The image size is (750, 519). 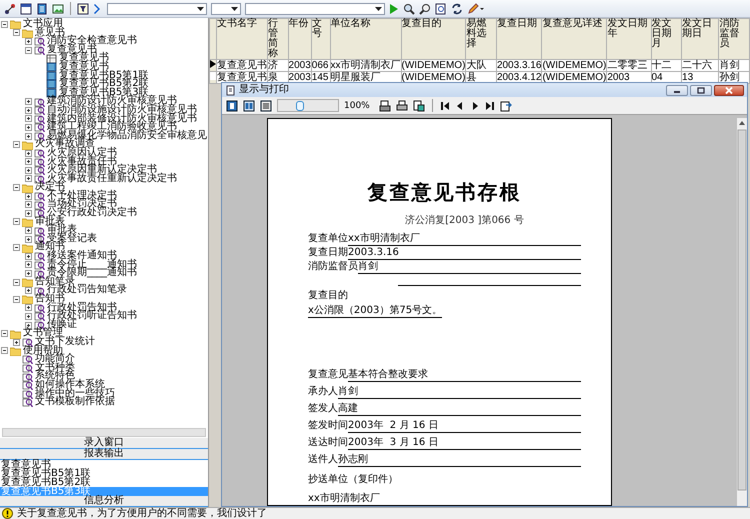 I want to click on column-header: 复查目的, so click(x=433, y=39).